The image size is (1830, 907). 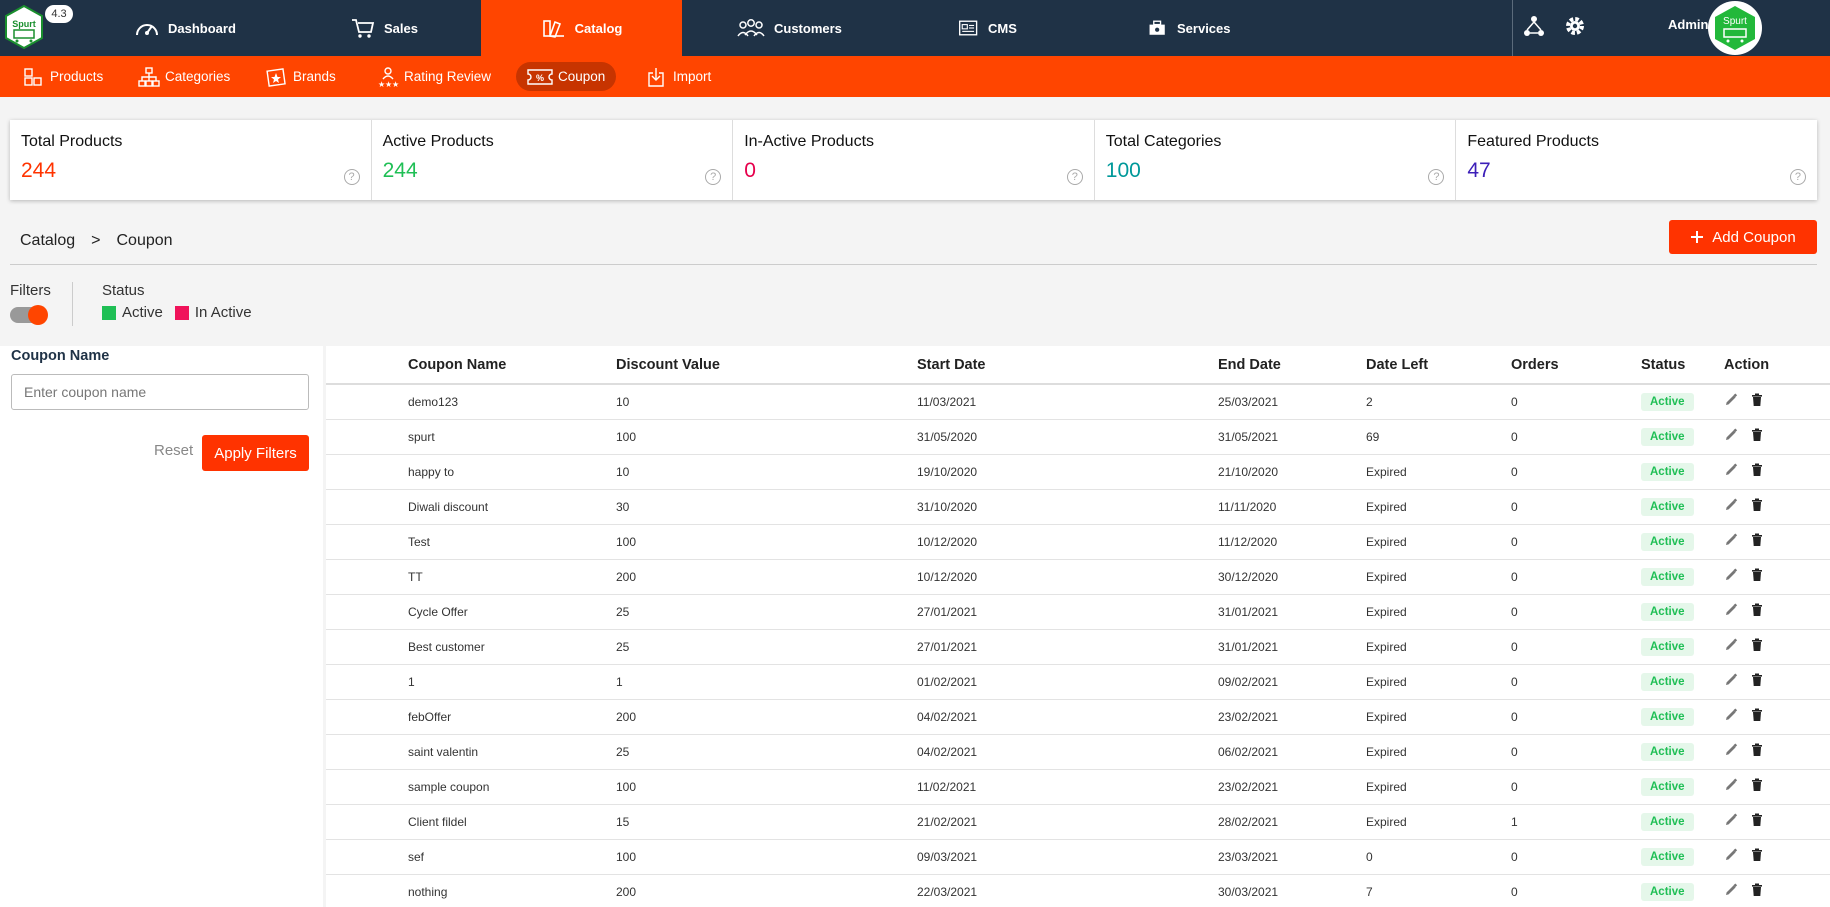 What do you see at coordinates (566, 76) in the screenshot?
I see `subnav-coupon: % Coupon` at bounding box center [566, 76].